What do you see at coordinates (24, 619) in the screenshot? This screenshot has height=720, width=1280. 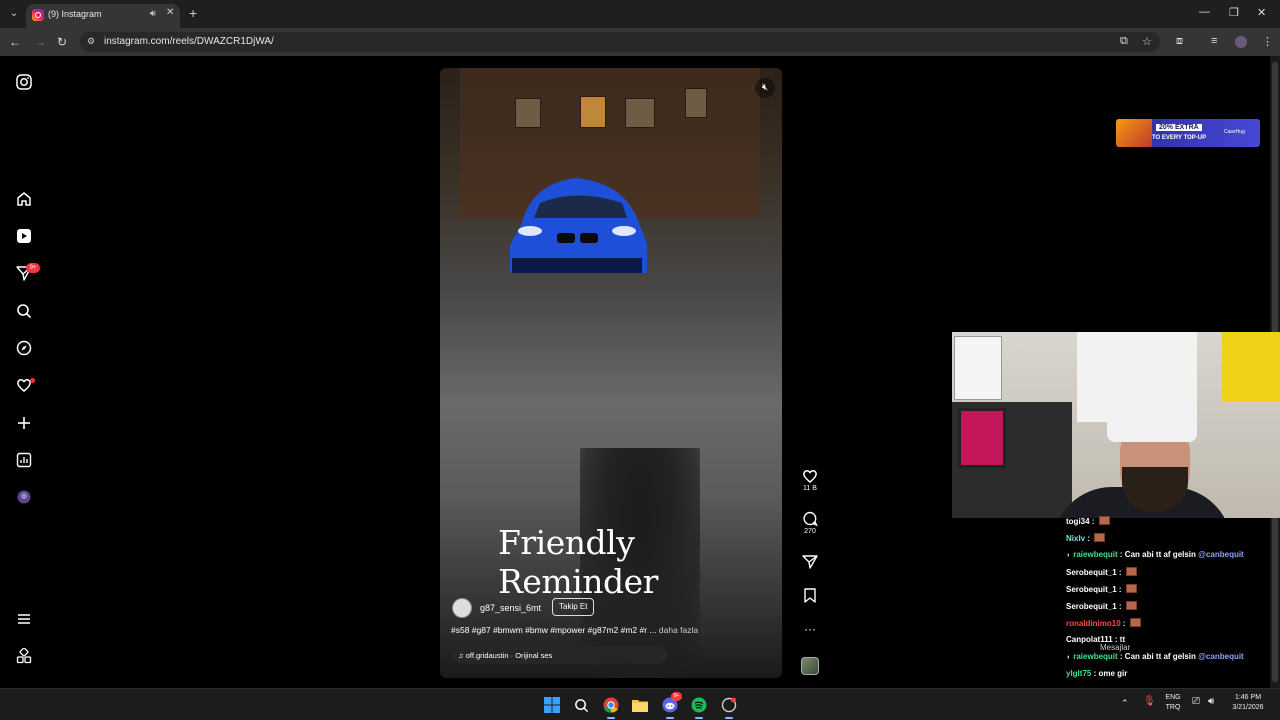 I see `more-menu-icon` at bounding box center [24, 619].